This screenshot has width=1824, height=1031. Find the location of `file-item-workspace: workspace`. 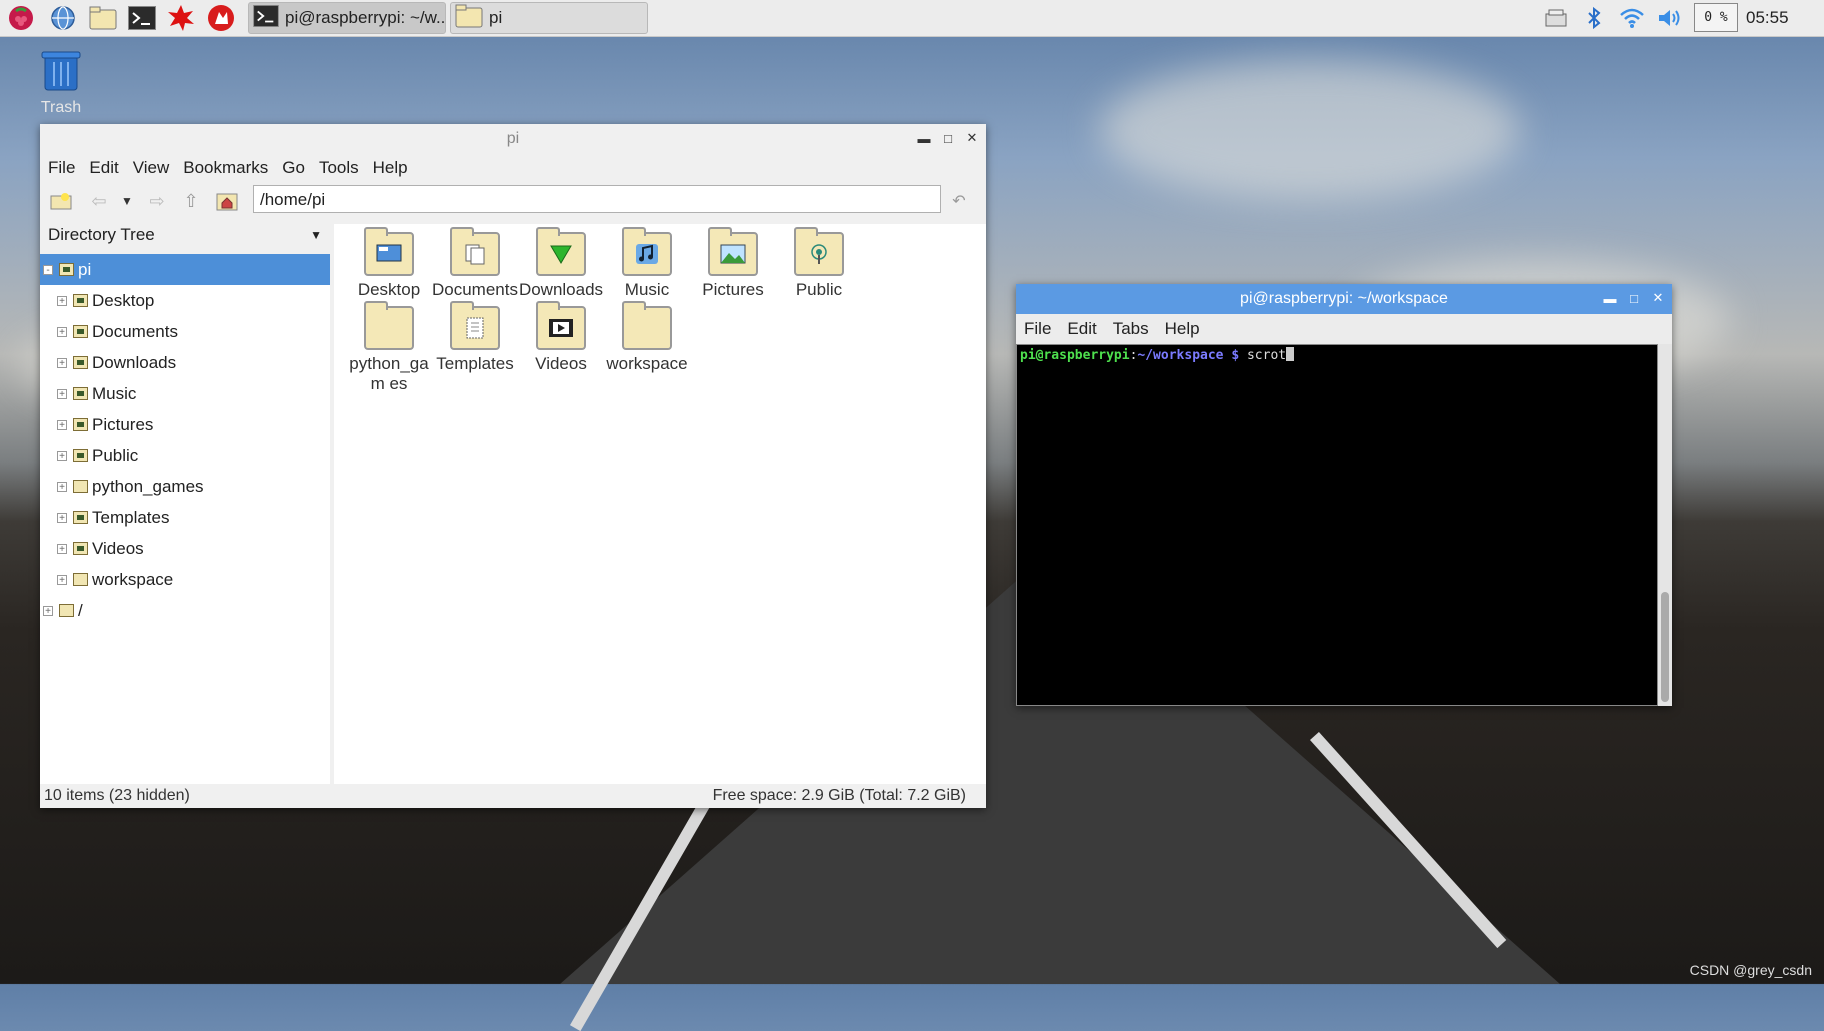

file-item-workspace: workspace is located at coordinates (647, 337).